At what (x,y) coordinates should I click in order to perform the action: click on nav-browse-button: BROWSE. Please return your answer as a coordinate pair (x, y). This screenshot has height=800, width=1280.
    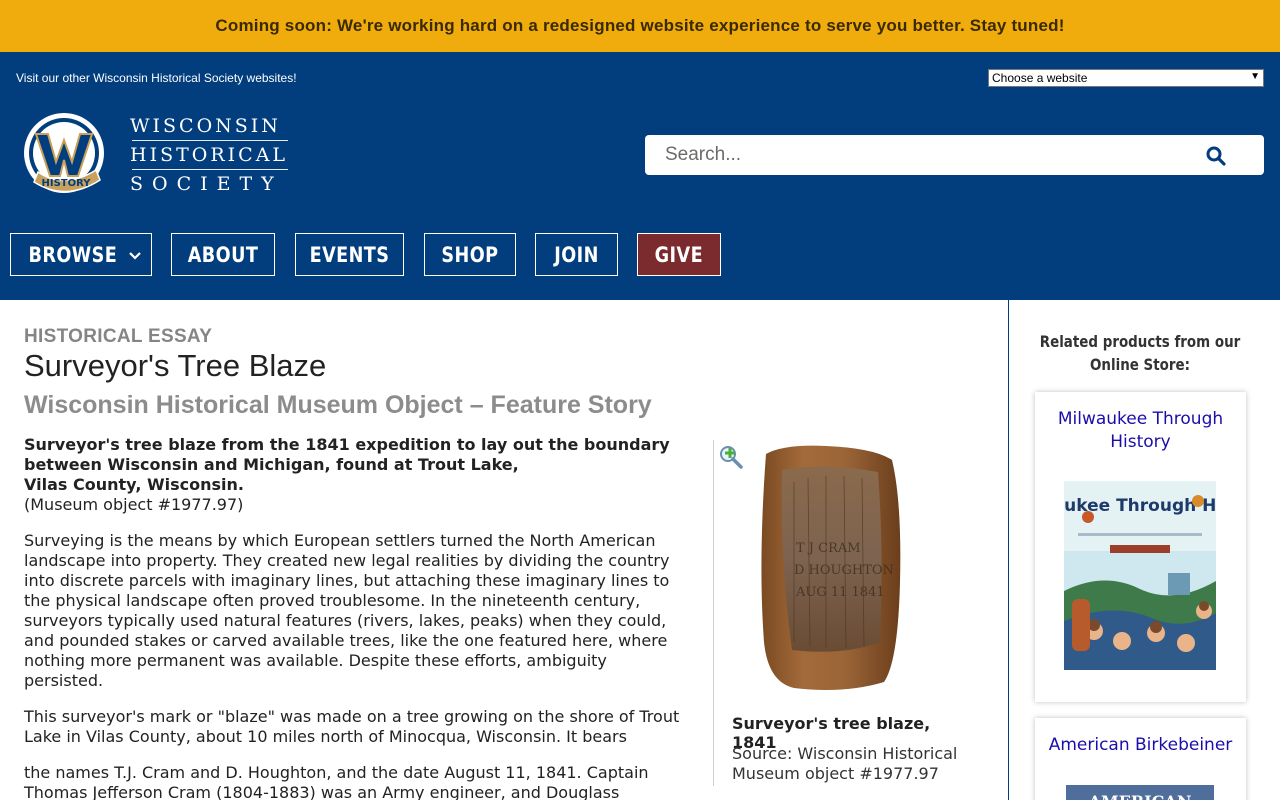
    Looking at the image, I should click on (81, 254).